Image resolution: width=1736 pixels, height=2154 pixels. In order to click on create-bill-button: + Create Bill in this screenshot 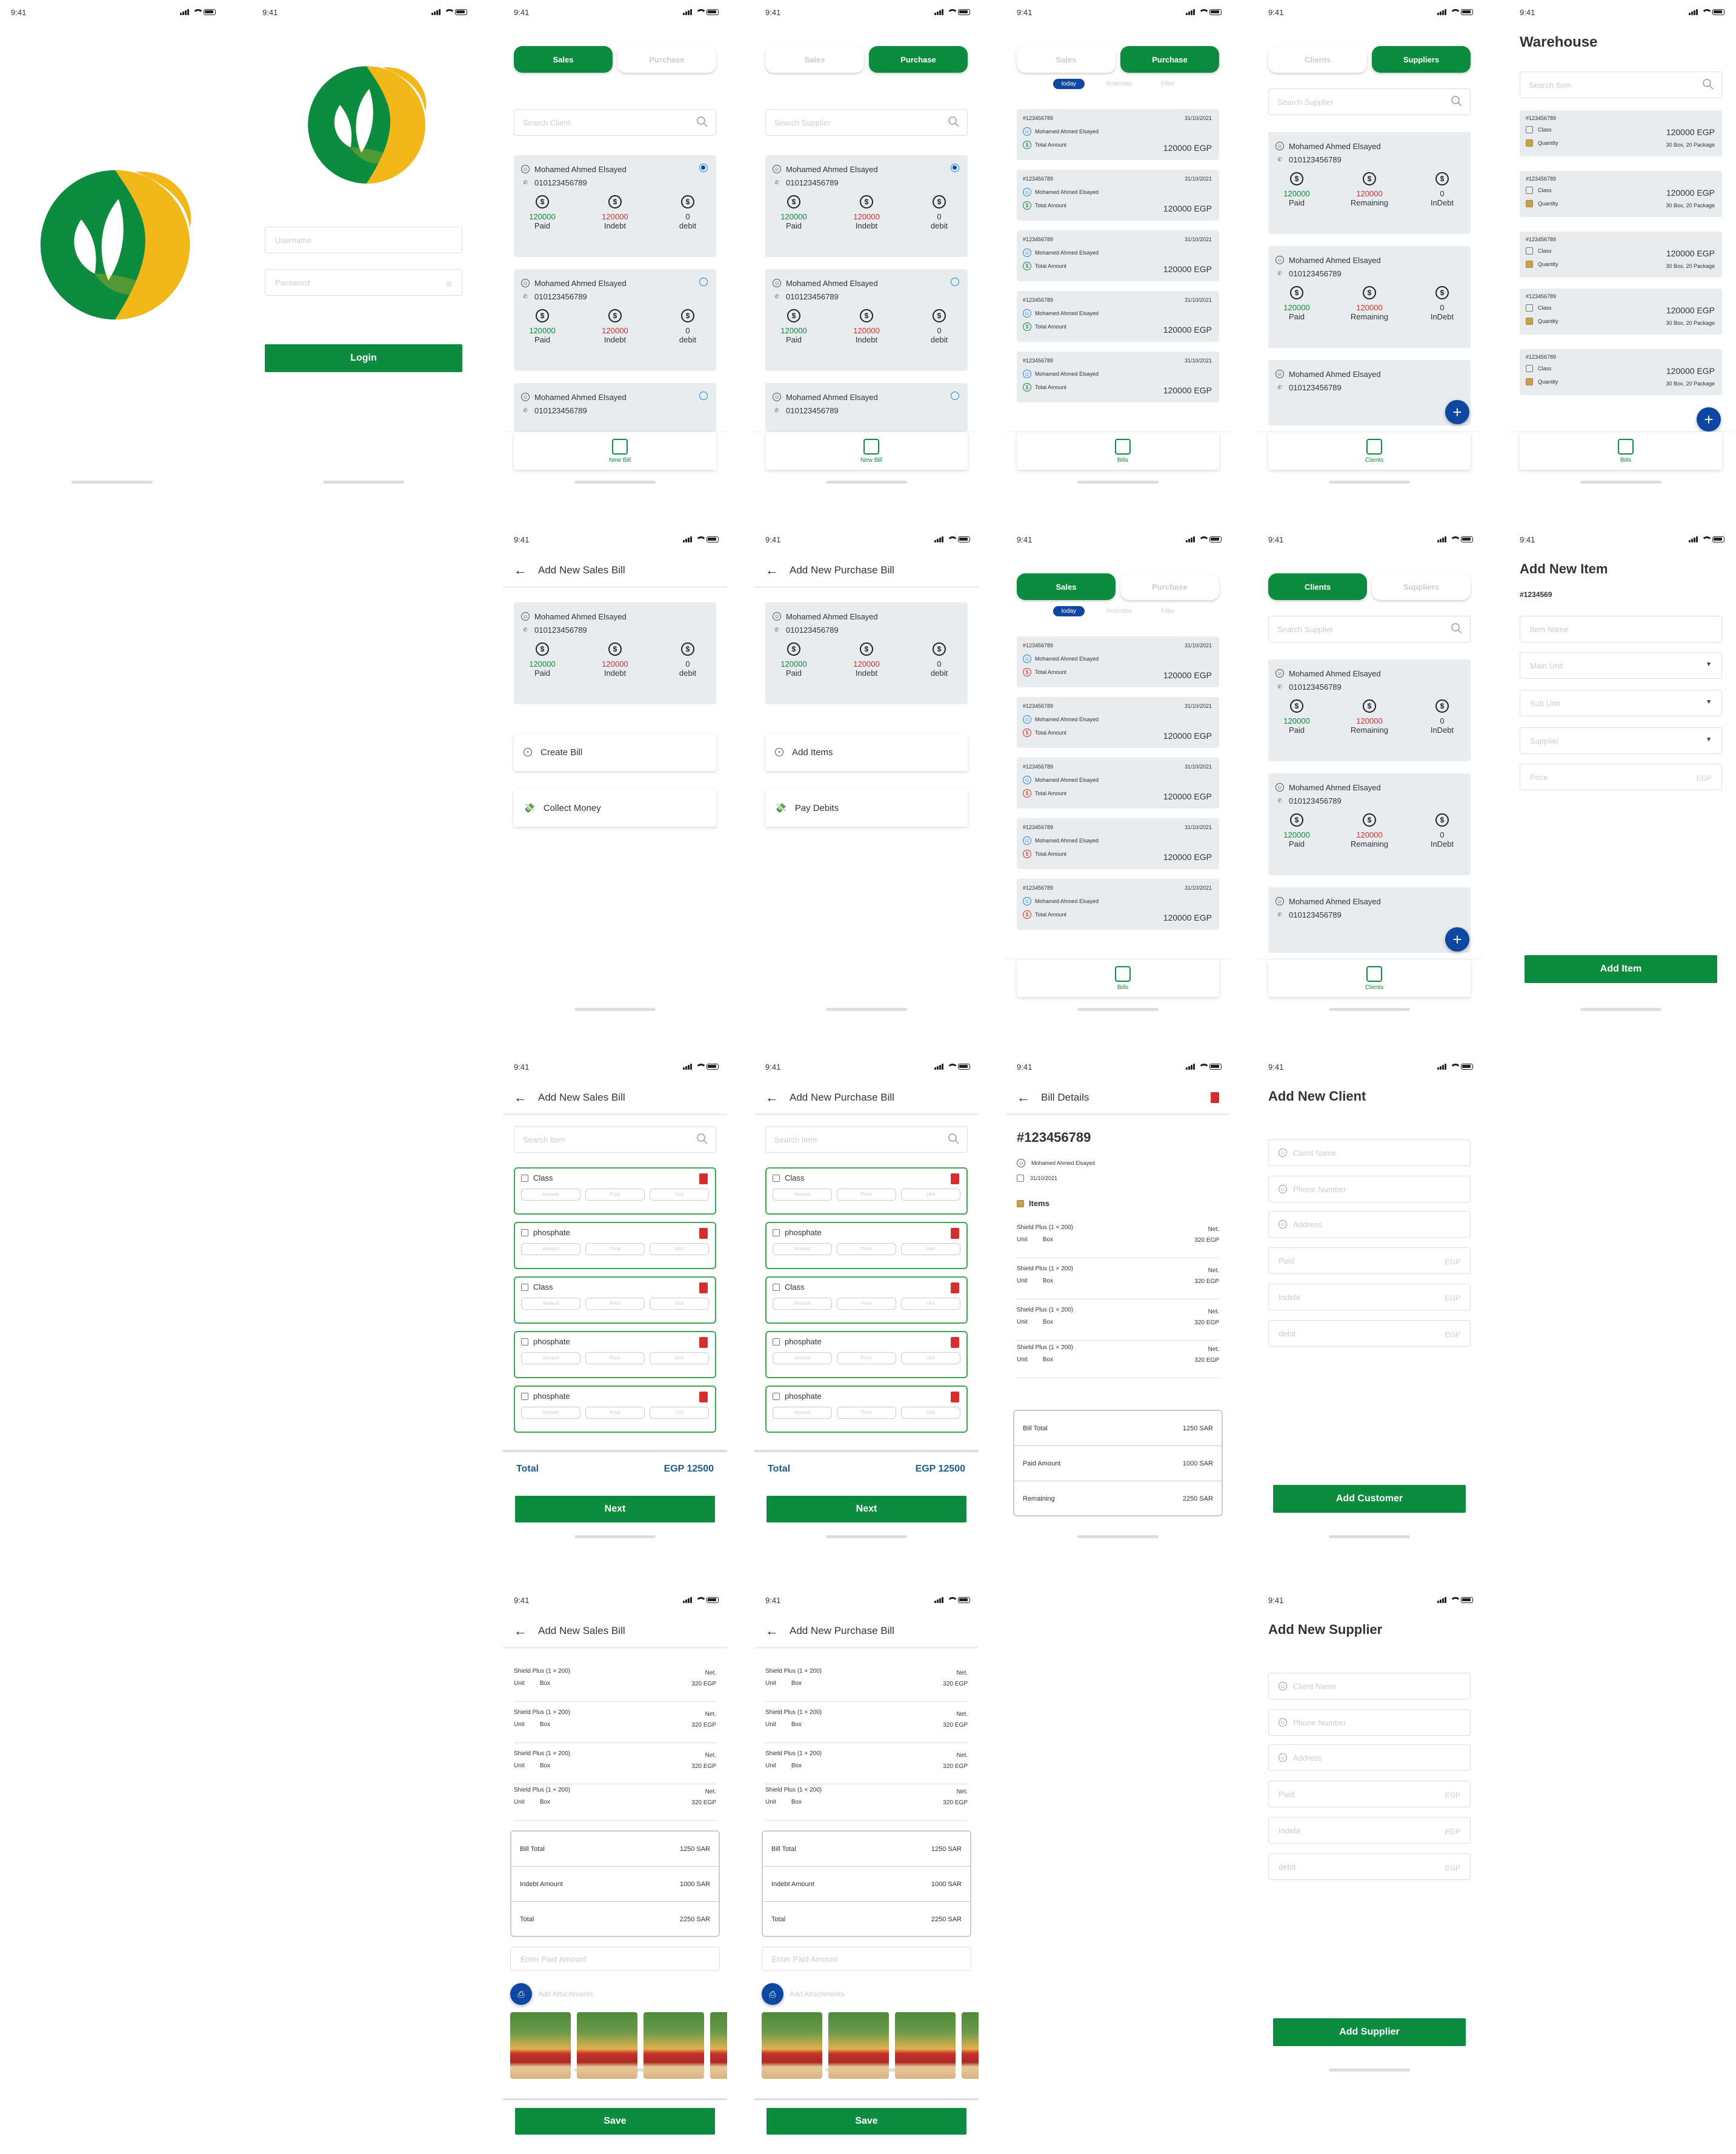, I will do `click(615, 752)`.